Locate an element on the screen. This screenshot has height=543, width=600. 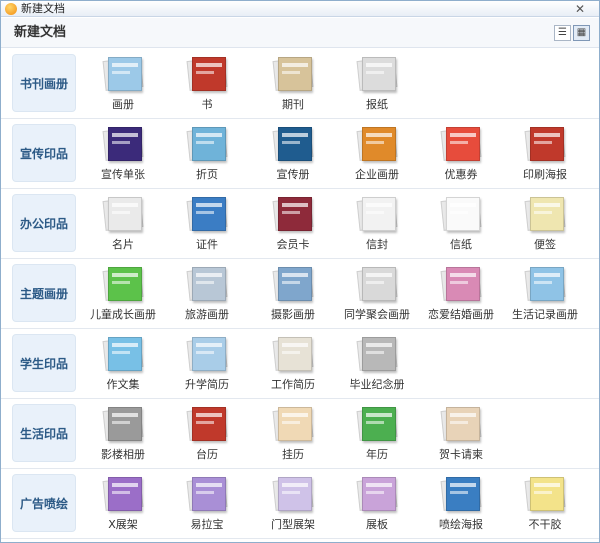
template-item: 生活记录画册 is located at coordinates (545, 294).